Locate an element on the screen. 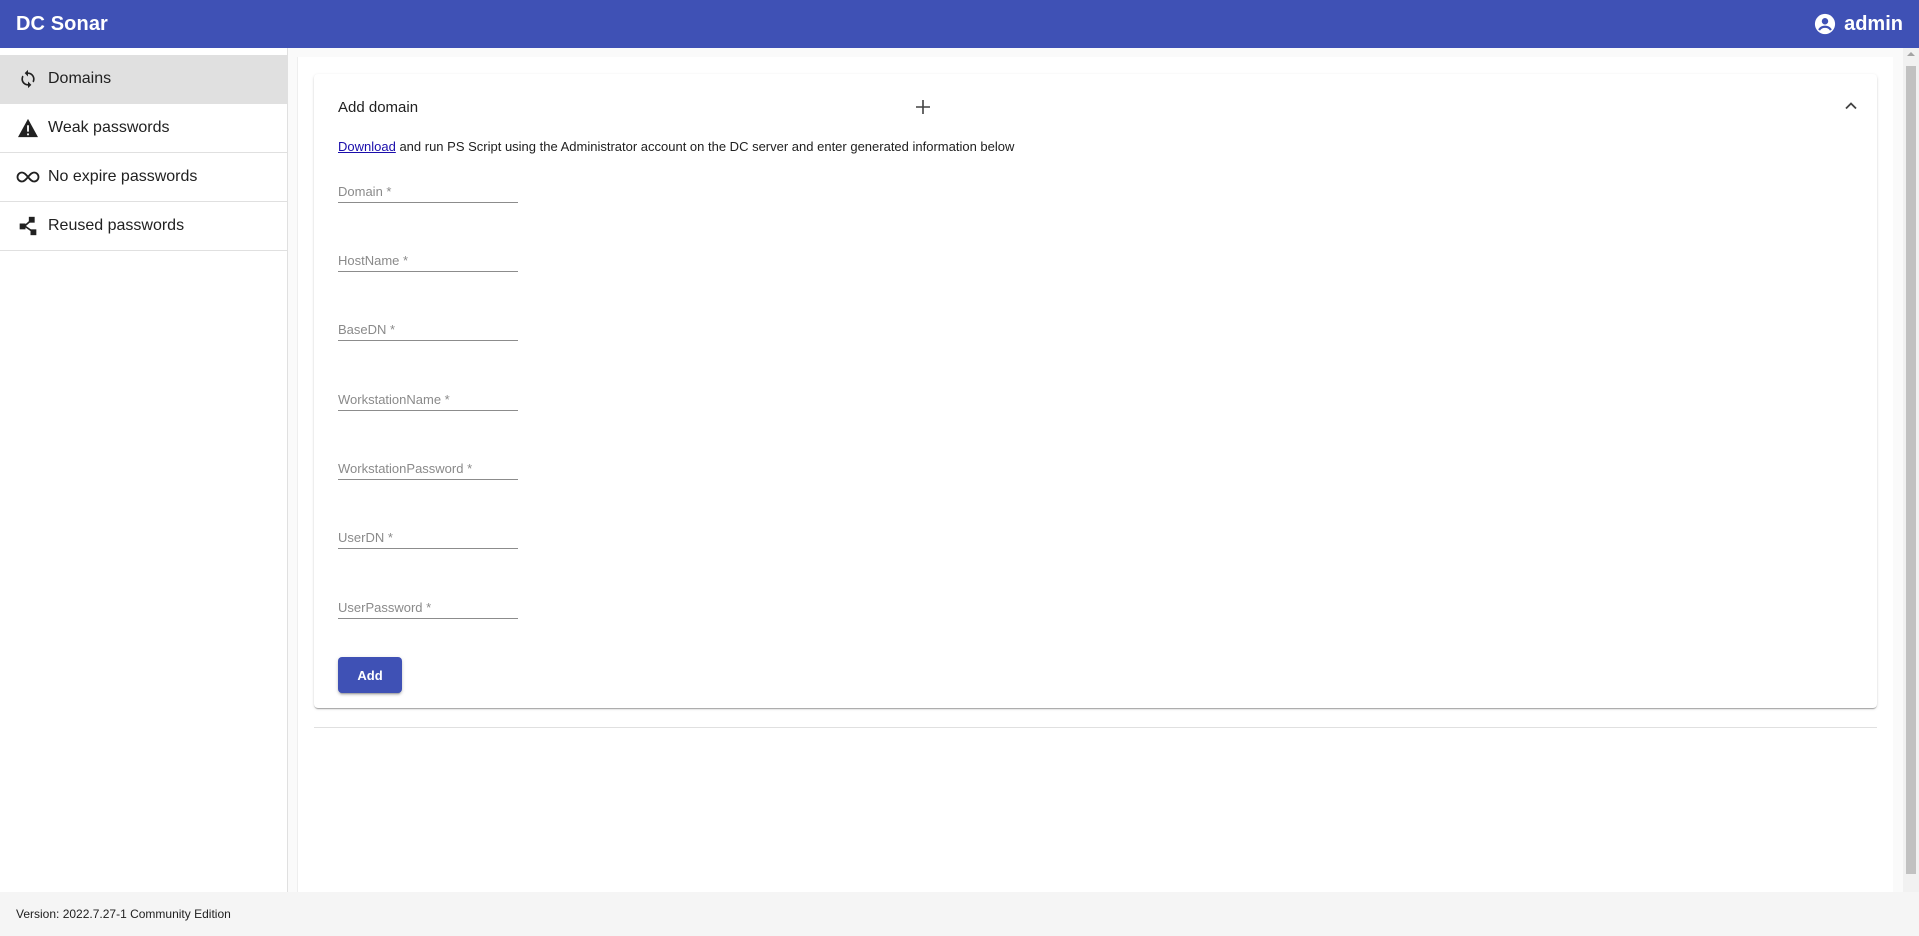 The height and width of the screenshot is (936, 1919). panel-title: Add domain is located at coordinates (378, 107).